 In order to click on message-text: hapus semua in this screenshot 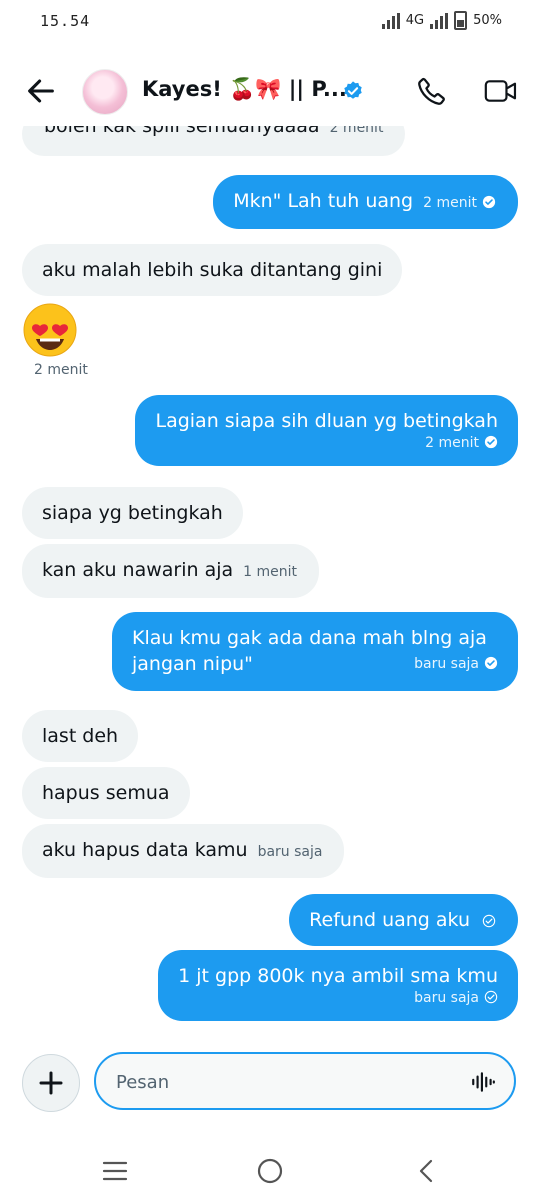, I will do `click(106, 793)`.